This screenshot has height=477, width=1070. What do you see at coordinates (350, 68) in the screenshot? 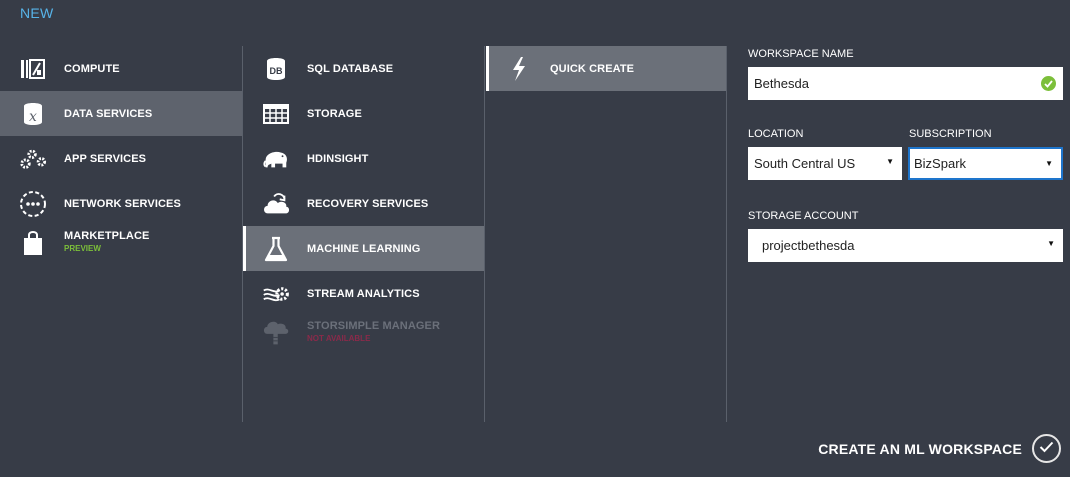
I see `service-label: SQL DATABASE` at bounding box center [350, 68].